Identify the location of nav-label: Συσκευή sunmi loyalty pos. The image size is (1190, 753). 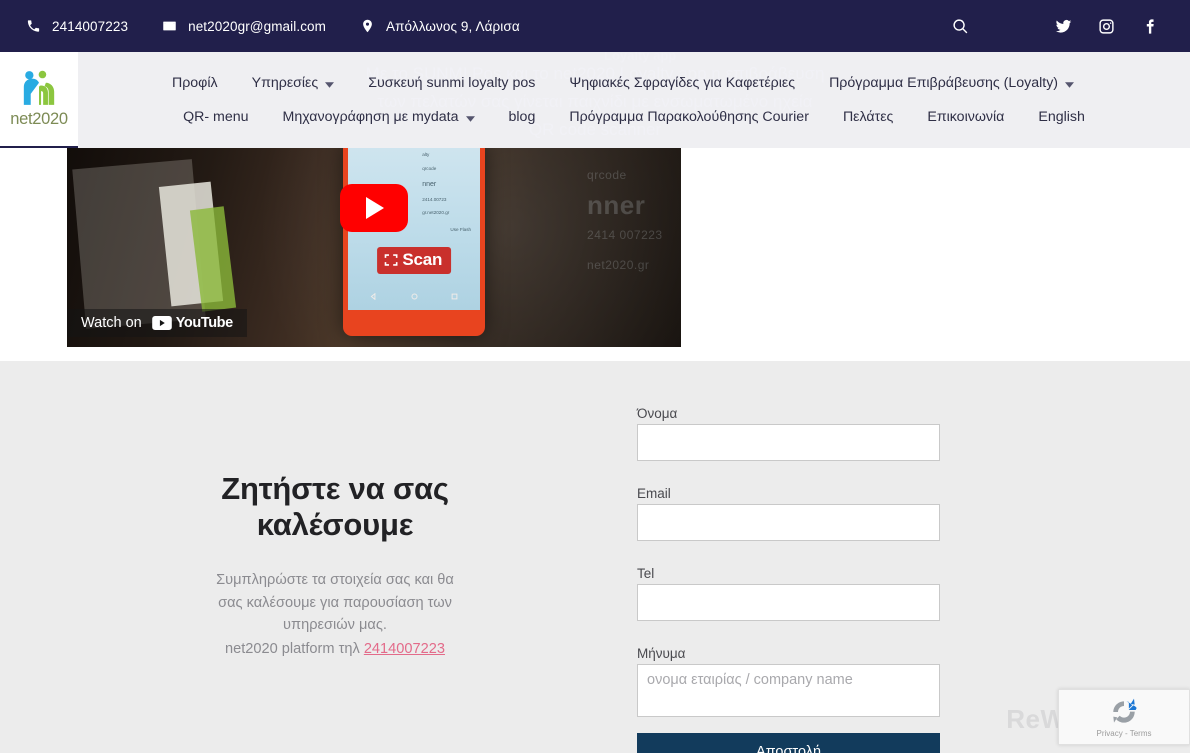
(452, 83).